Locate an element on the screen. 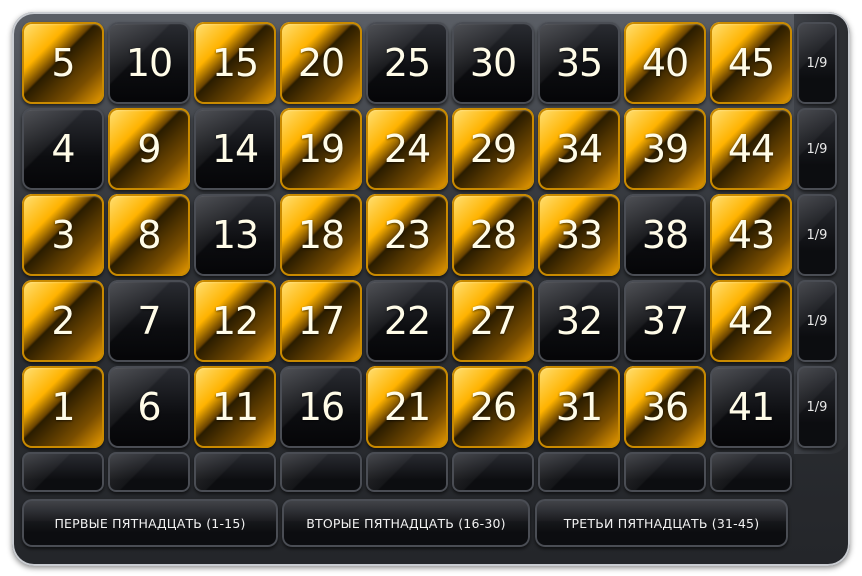 This screenshot has height=576, width=862. number-cell: 30 is located at coordinates (493, 63).